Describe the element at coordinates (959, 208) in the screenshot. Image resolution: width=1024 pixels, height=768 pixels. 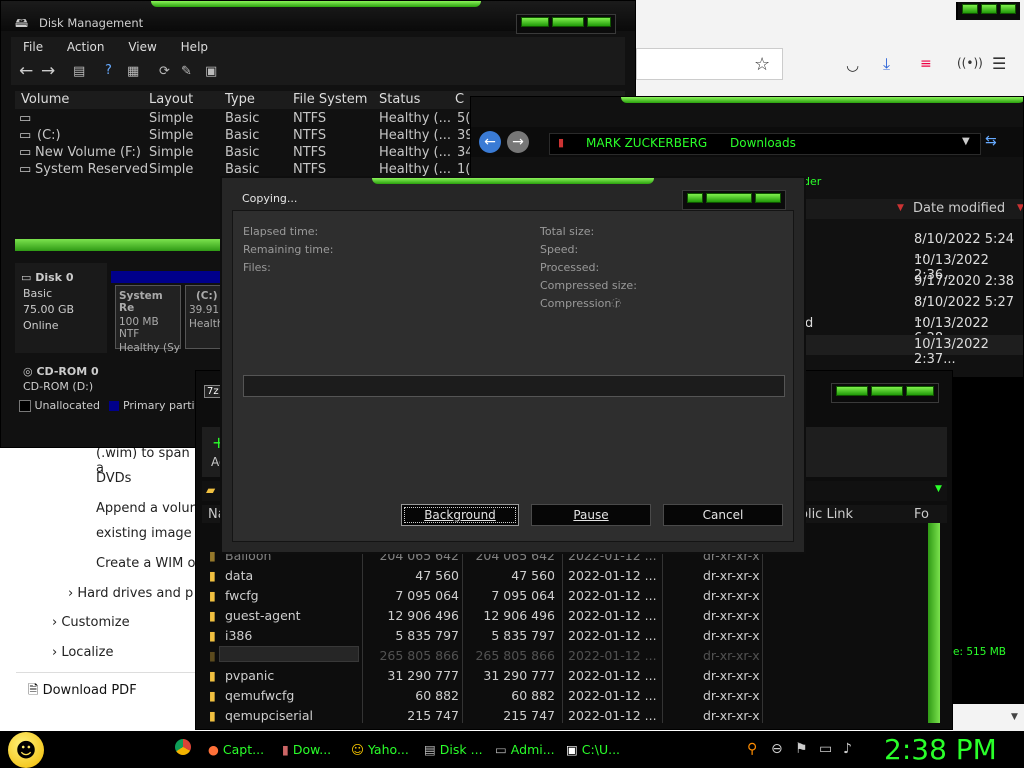
I see `col-date-modified: Date modified` at that location.